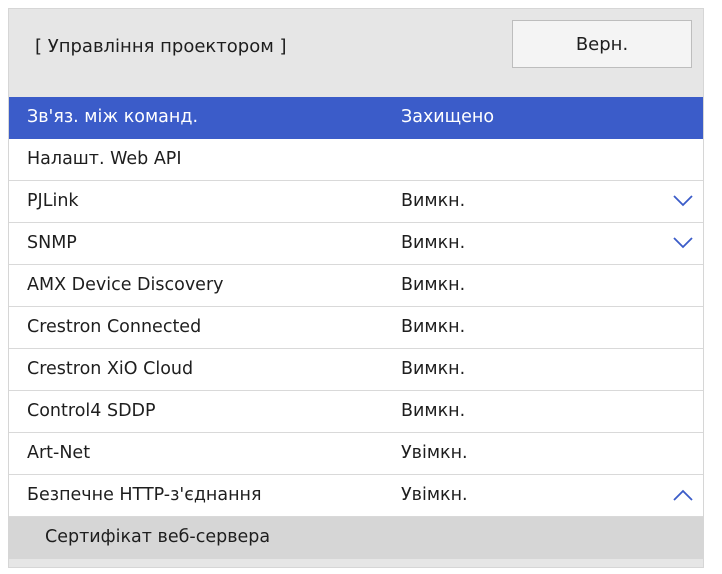  Describe the element at coordinates (52, 243) in the screenshot. I see `menu-item-label: SNMP` at that location.